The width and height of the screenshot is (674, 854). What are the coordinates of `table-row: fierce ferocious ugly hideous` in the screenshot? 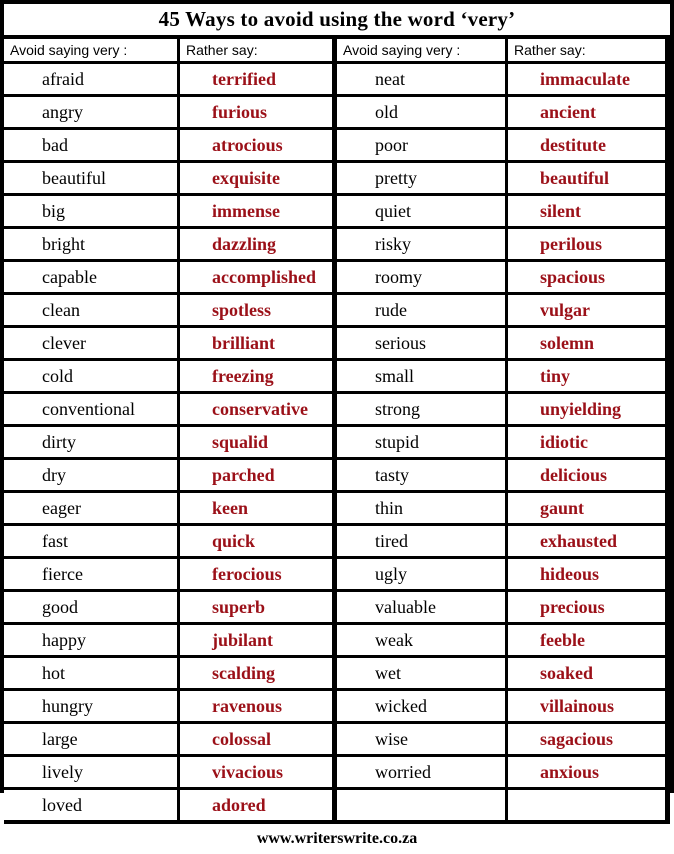 It's located at (337, 574).